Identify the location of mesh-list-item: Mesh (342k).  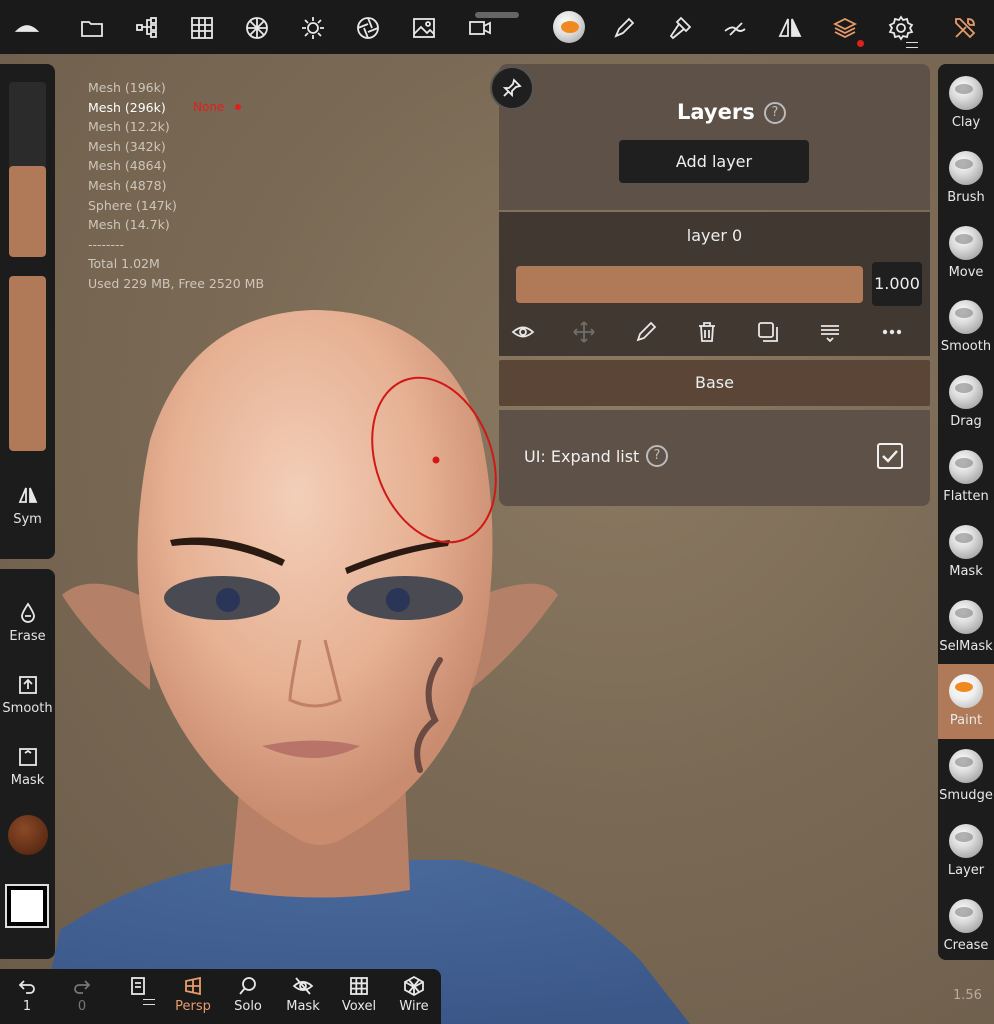
(176, 147).